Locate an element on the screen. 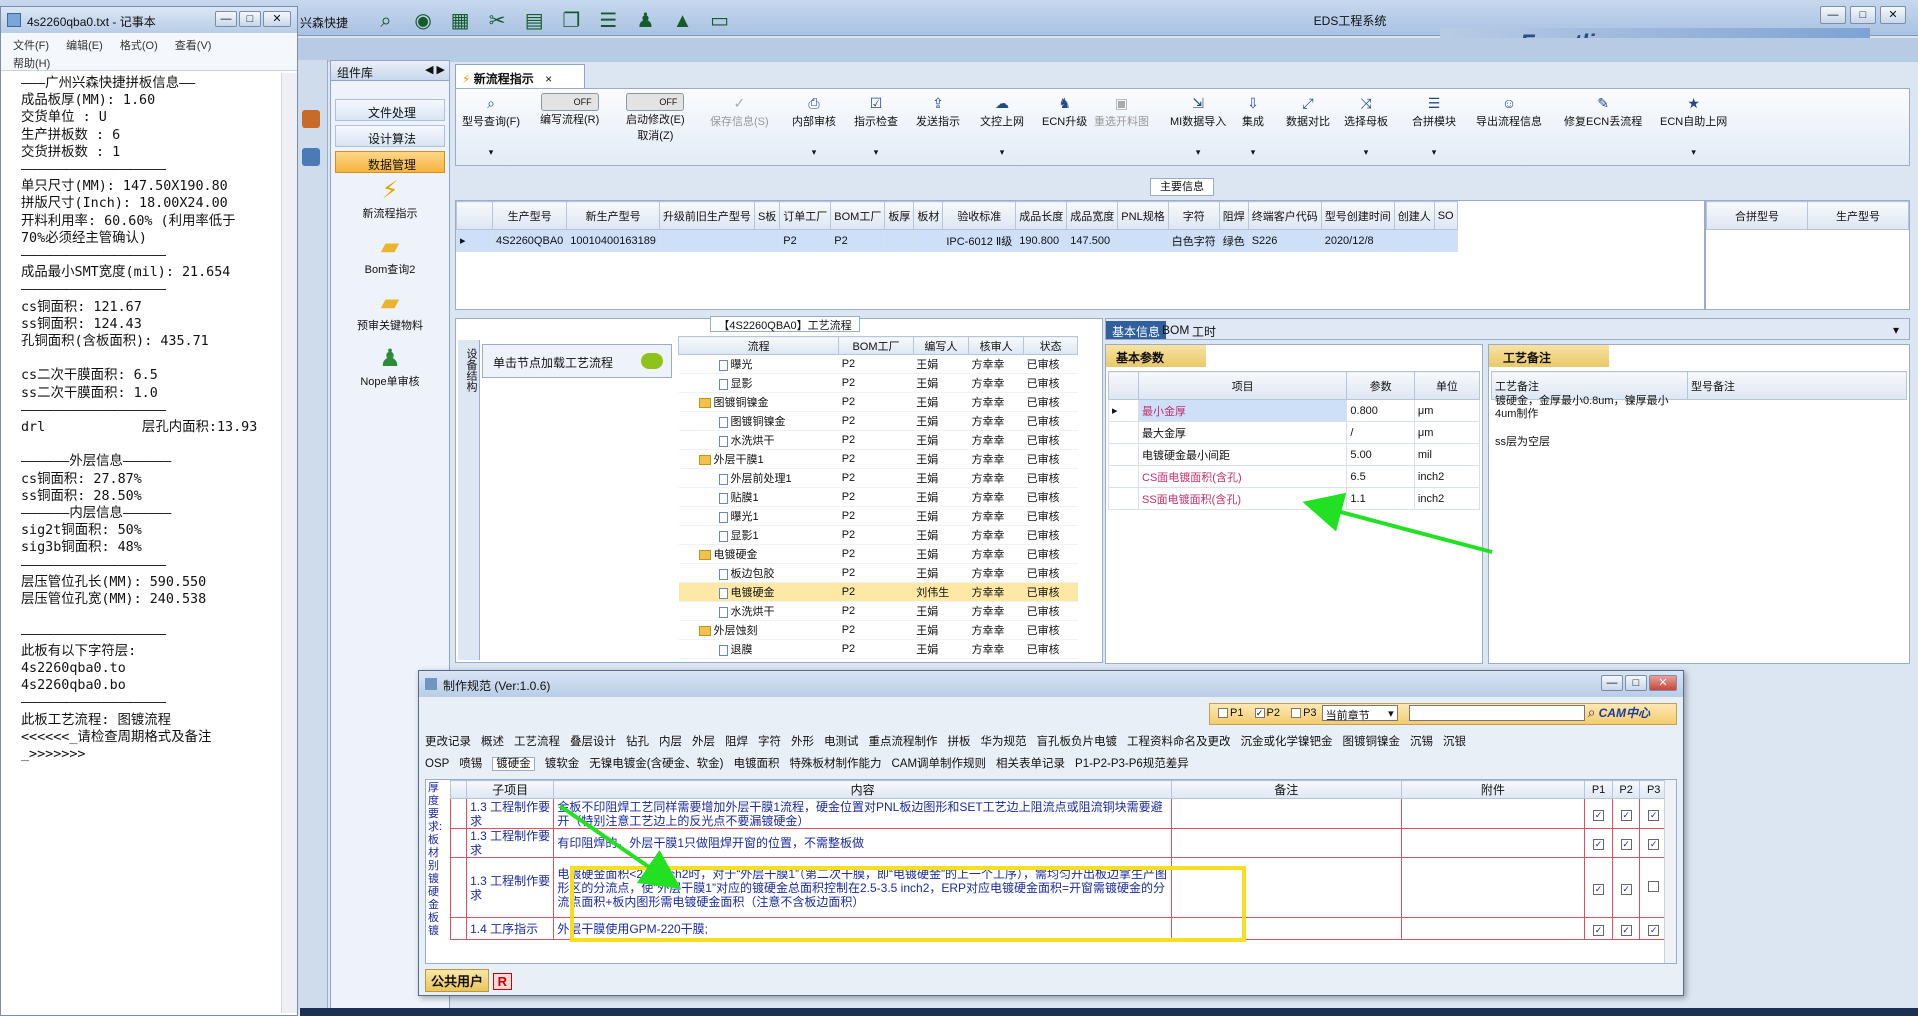  chapter-select: 当前章节 ▾ is located at coordinates (1359, 713).